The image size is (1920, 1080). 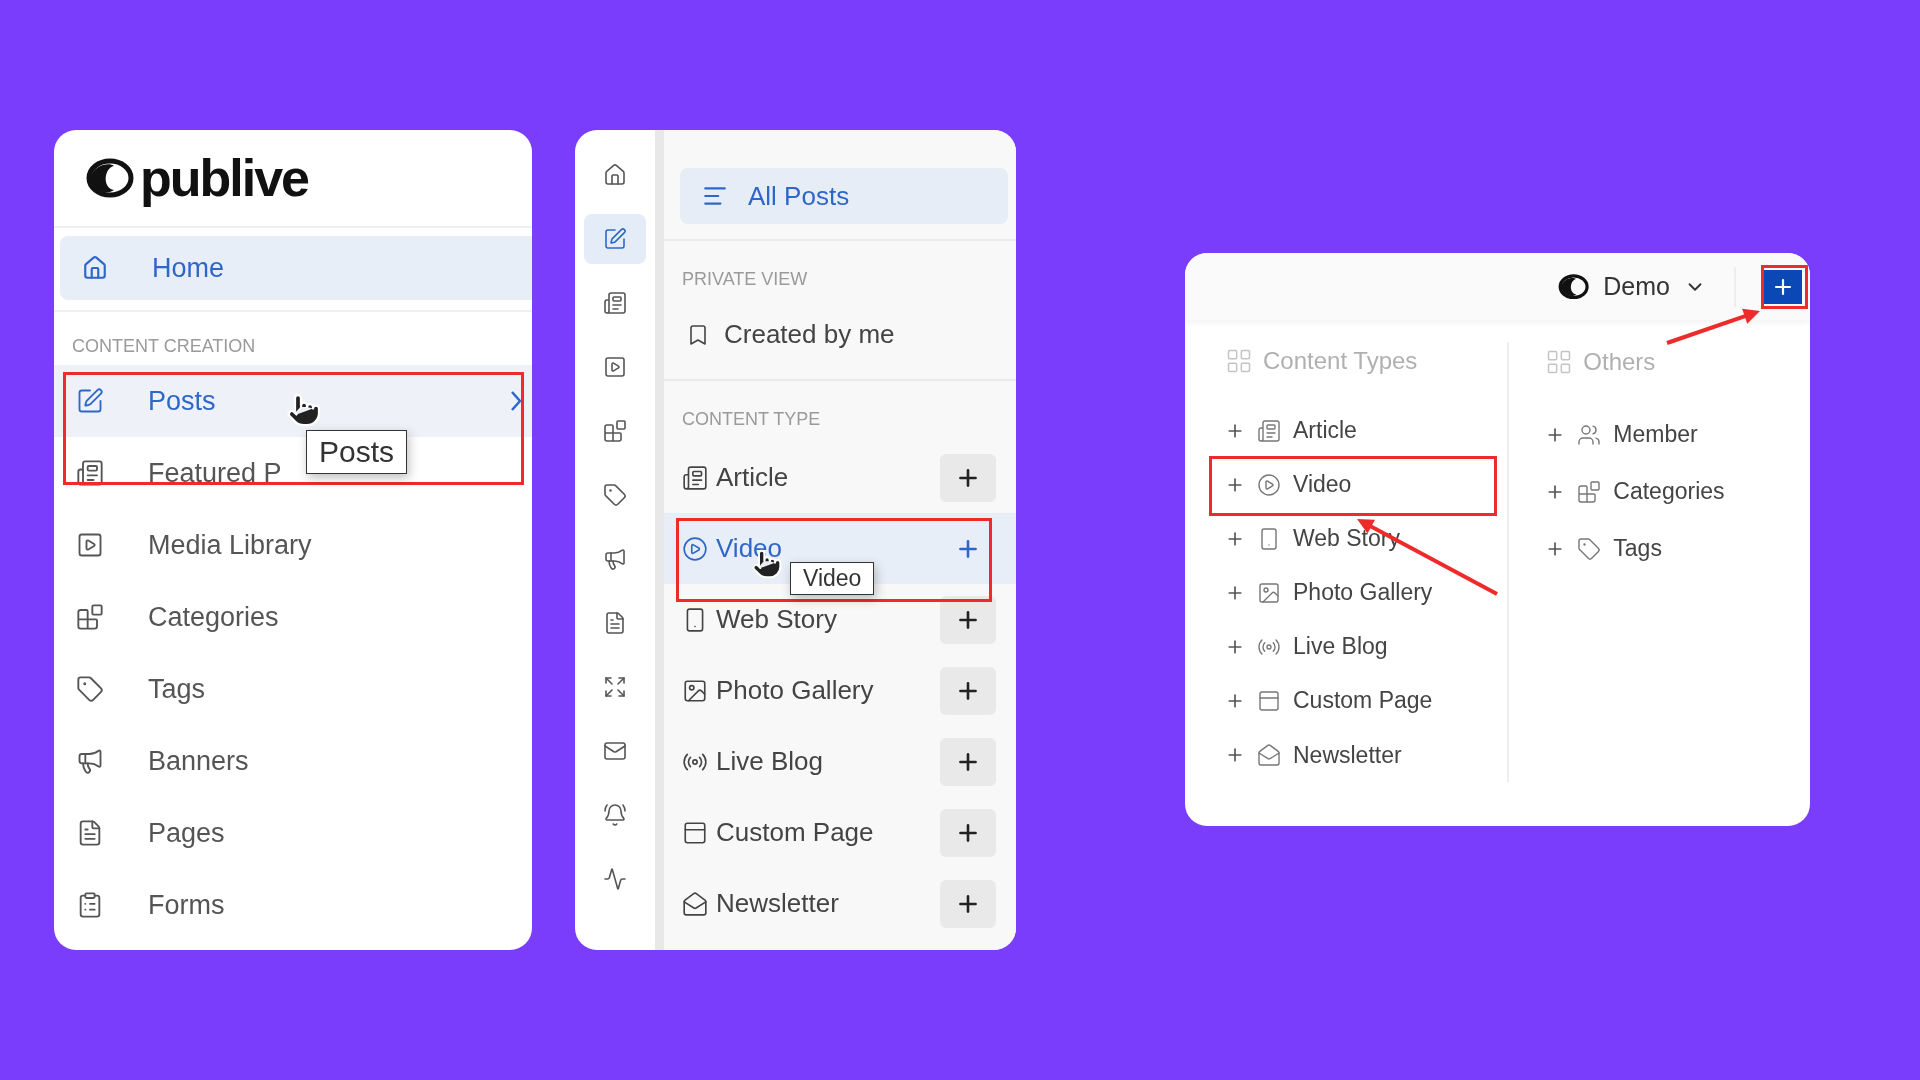 What do you see at coordinates (109, 178) in the screenshot?
I see `logo-icon` at bounding box center [109, 178].